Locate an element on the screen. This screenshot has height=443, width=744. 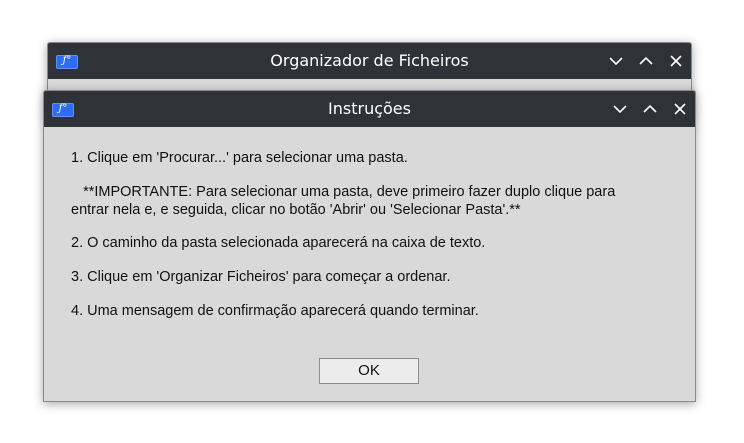
dialog-titlebar: ƒ° Instruções is located at coordinates (369, 109).